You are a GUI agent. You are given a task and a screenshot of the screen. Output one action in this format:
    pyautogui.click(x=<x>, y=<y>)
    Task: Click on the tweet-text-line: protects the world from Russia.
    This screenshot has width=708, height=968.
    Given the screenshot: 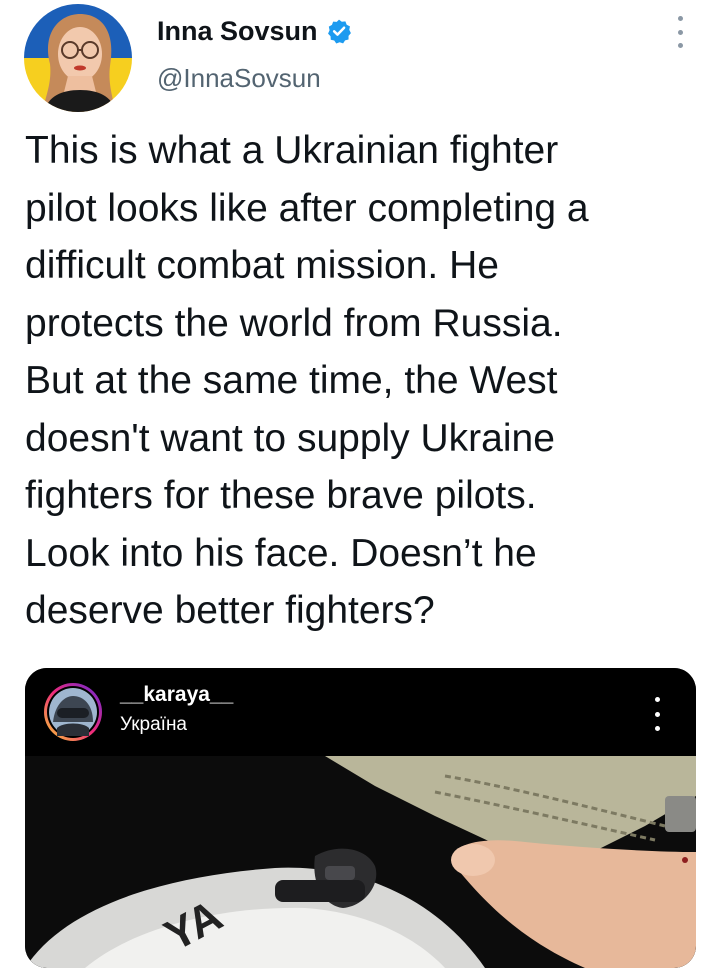 What is the action you would take?
    pyautogui.click(x=294, y=323)
    